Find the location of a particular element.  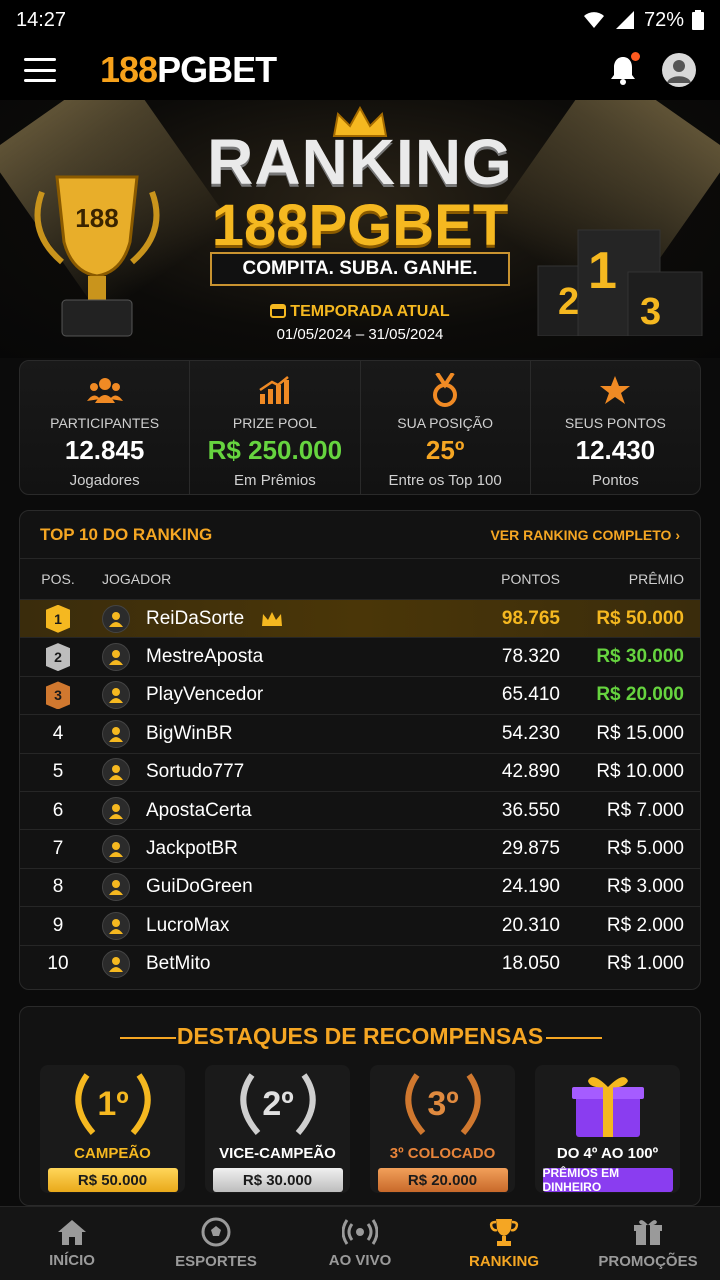

status-icons: 72% is located at coordinates (643, 20).